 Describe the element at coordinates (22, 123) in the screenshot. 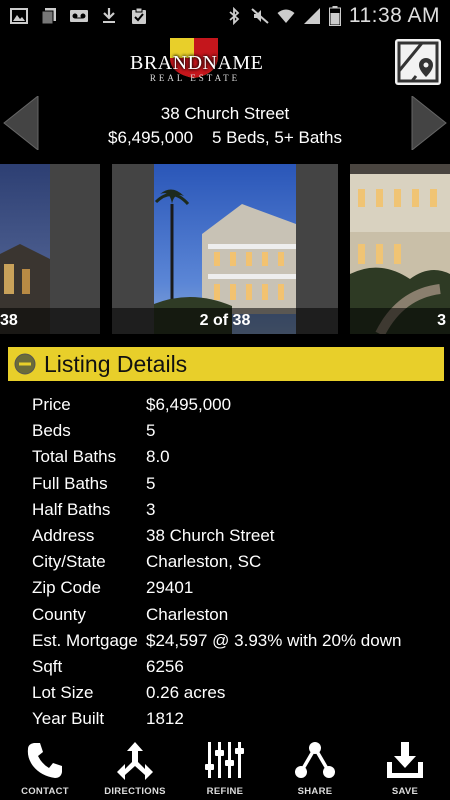

I see `previous-listing-arrow` at that location.